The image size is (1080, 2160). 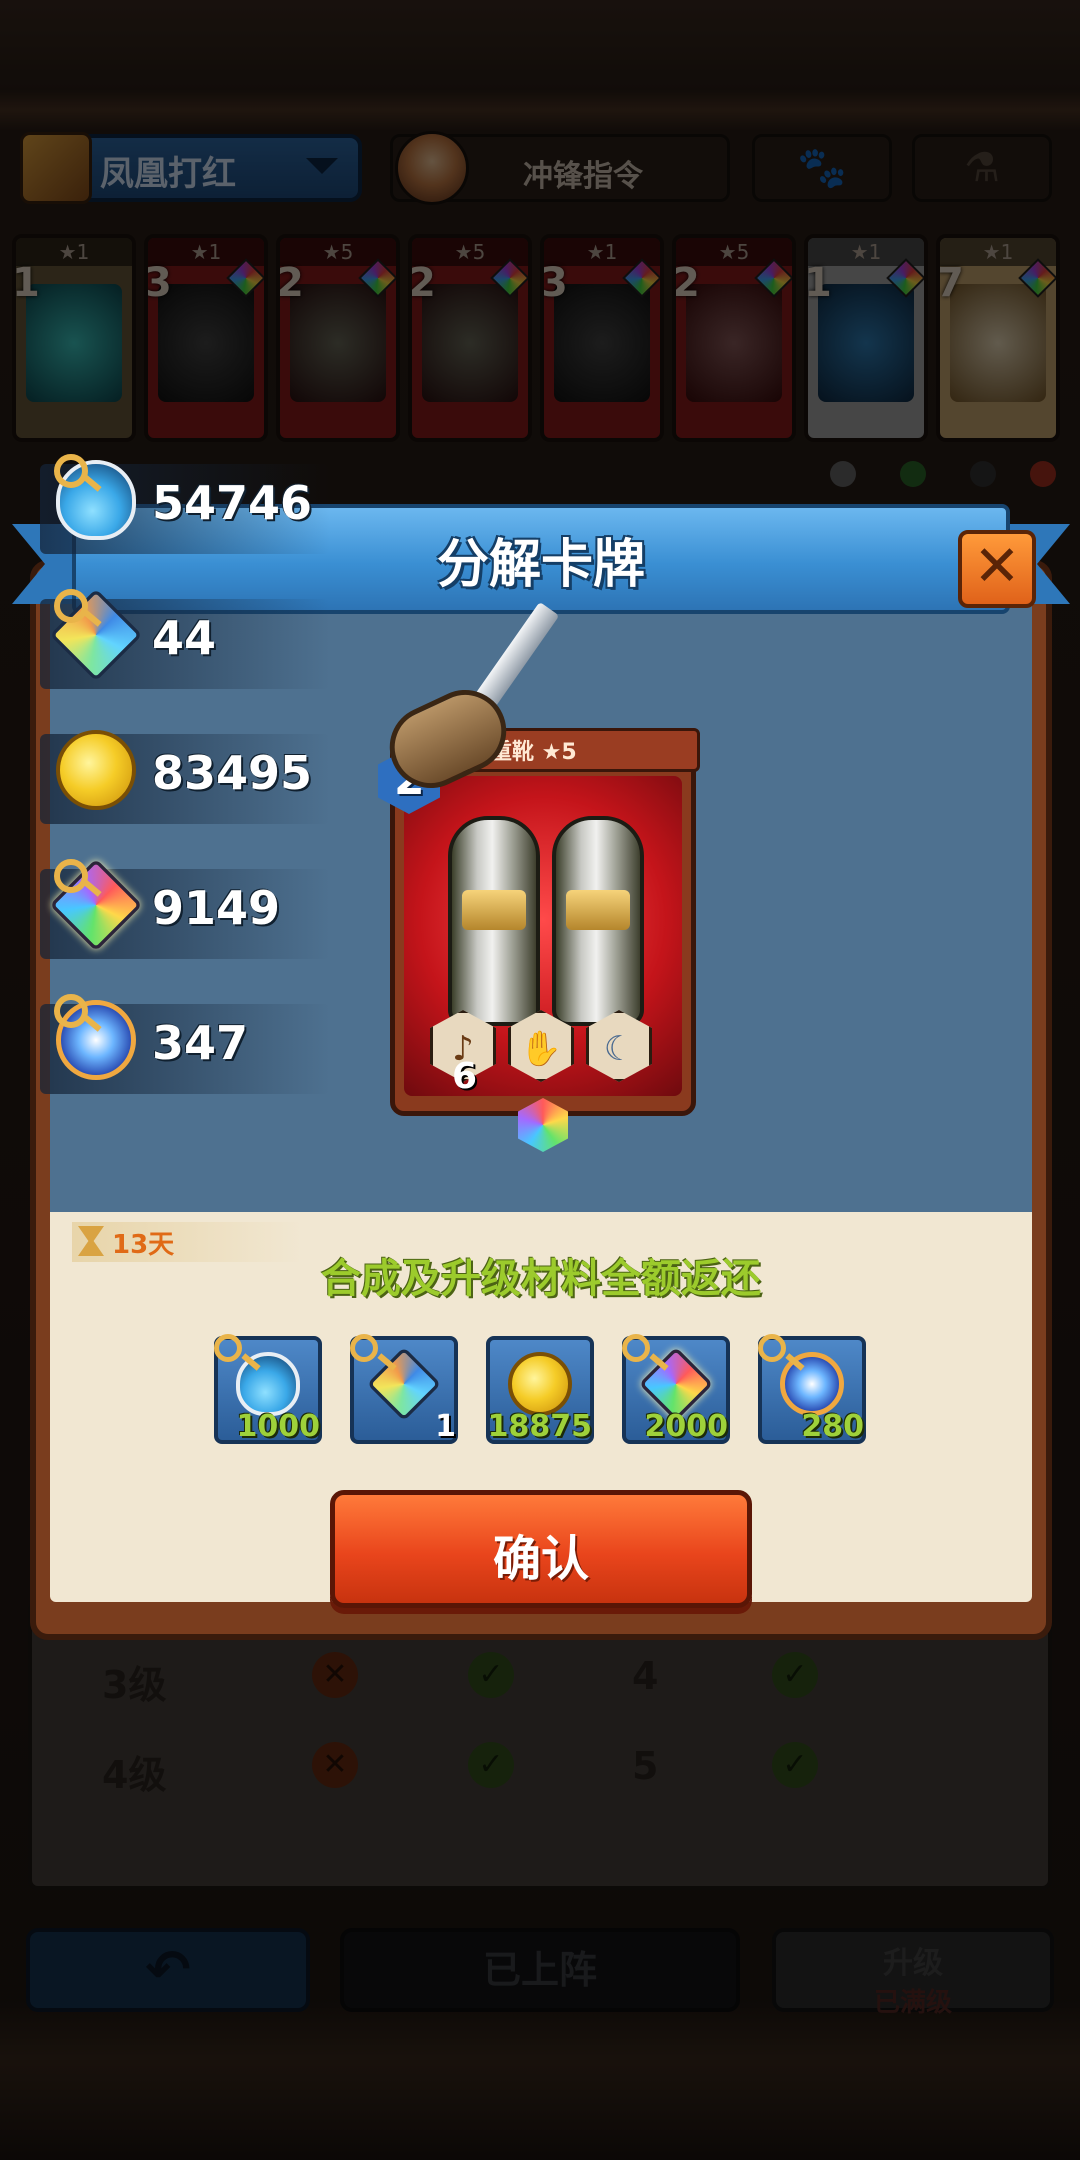 What do you see at coordinates (997, 569) in the screenshot?
I see `close-button: ✕` at bounding box center [997, 569].